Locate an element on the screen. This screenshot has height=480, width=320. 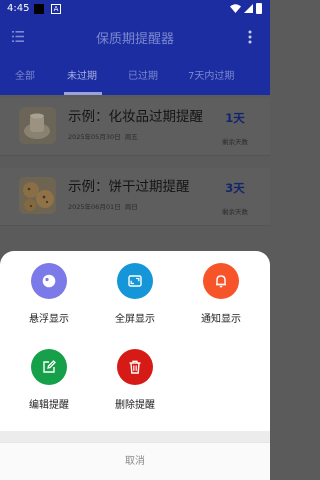
edit-icon is located at coordinates (49, 367).